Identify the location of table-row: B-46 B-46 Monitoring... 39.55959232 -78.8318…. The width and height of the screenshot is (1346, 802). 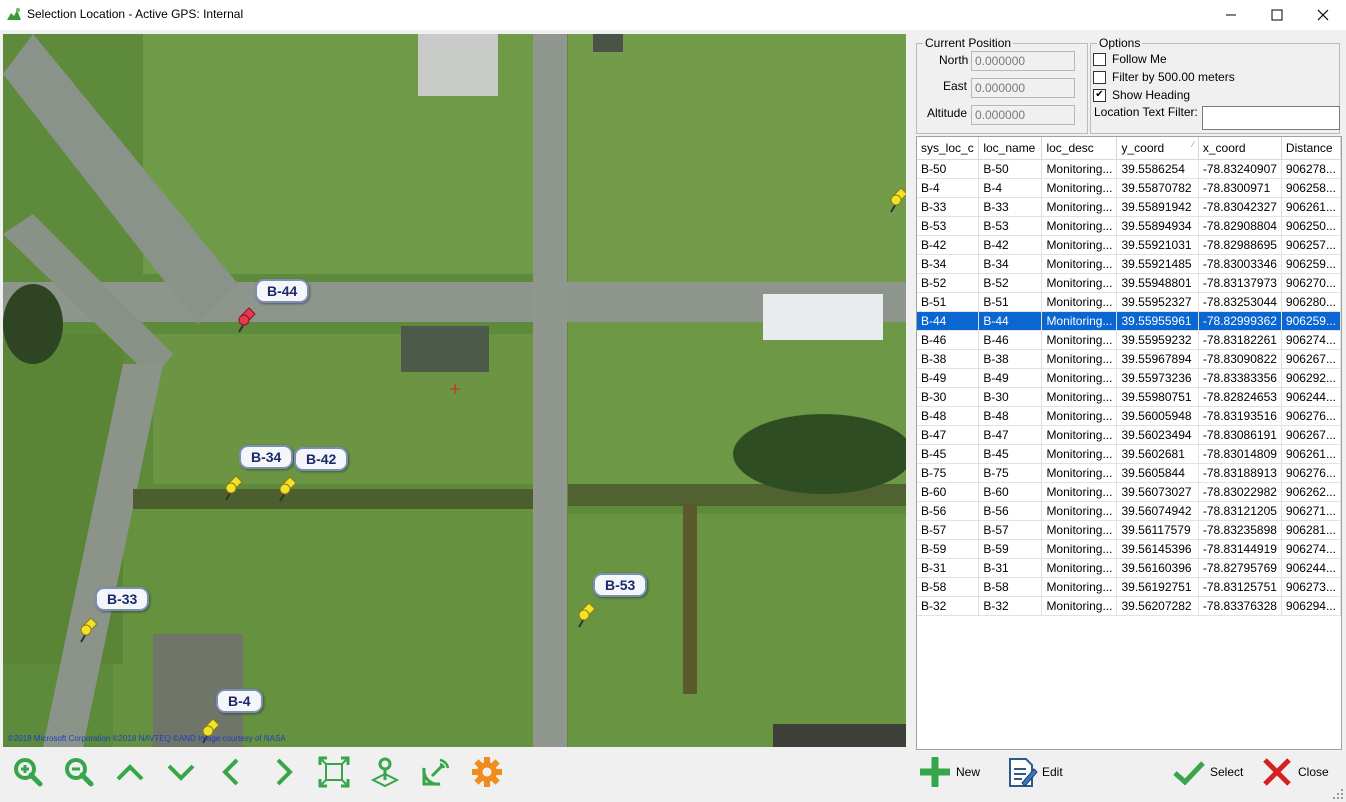
(1129, 340).